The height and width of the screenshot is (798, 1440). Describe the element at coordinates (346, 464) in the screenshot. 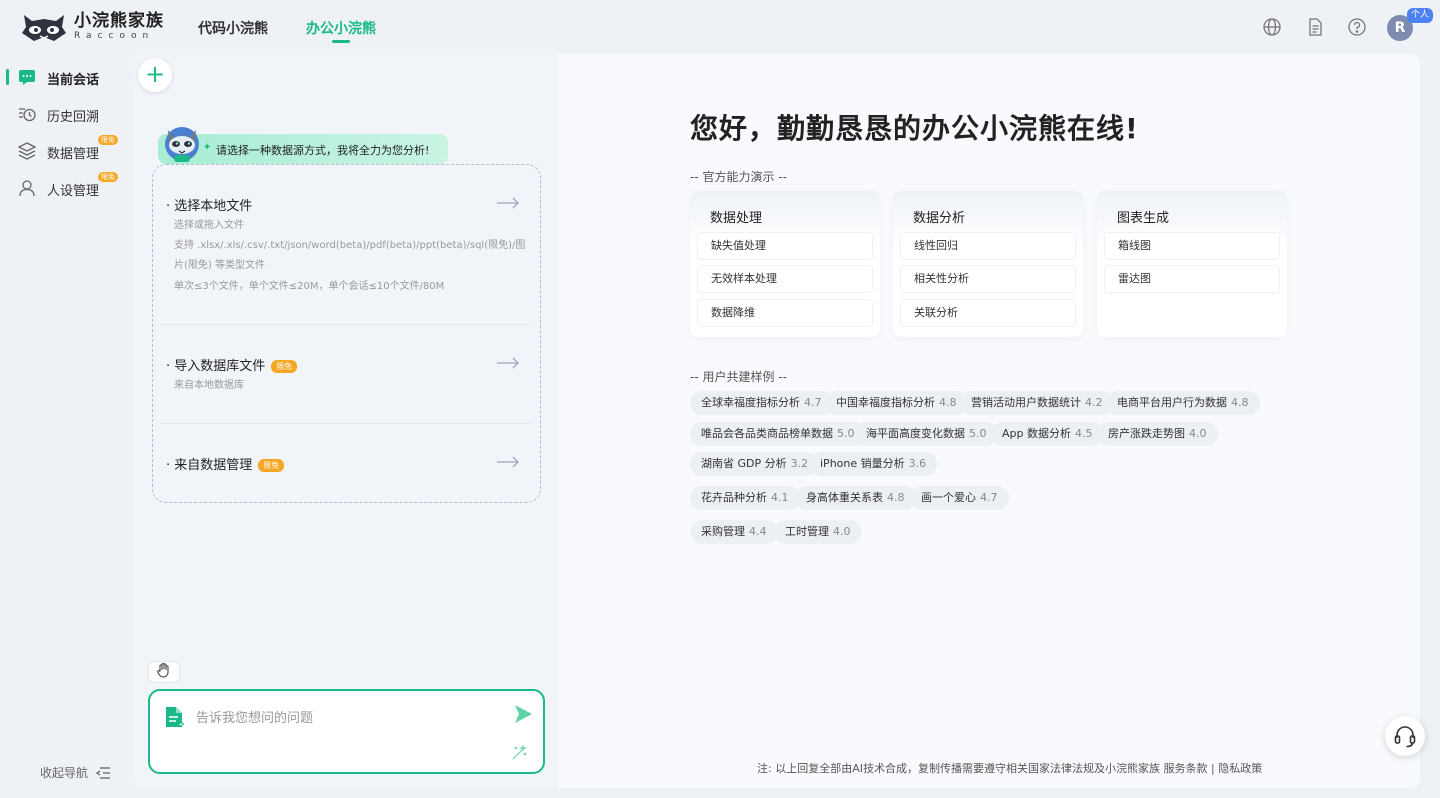

I see `source-data-management: · 来自数据管理 限免` at that location.